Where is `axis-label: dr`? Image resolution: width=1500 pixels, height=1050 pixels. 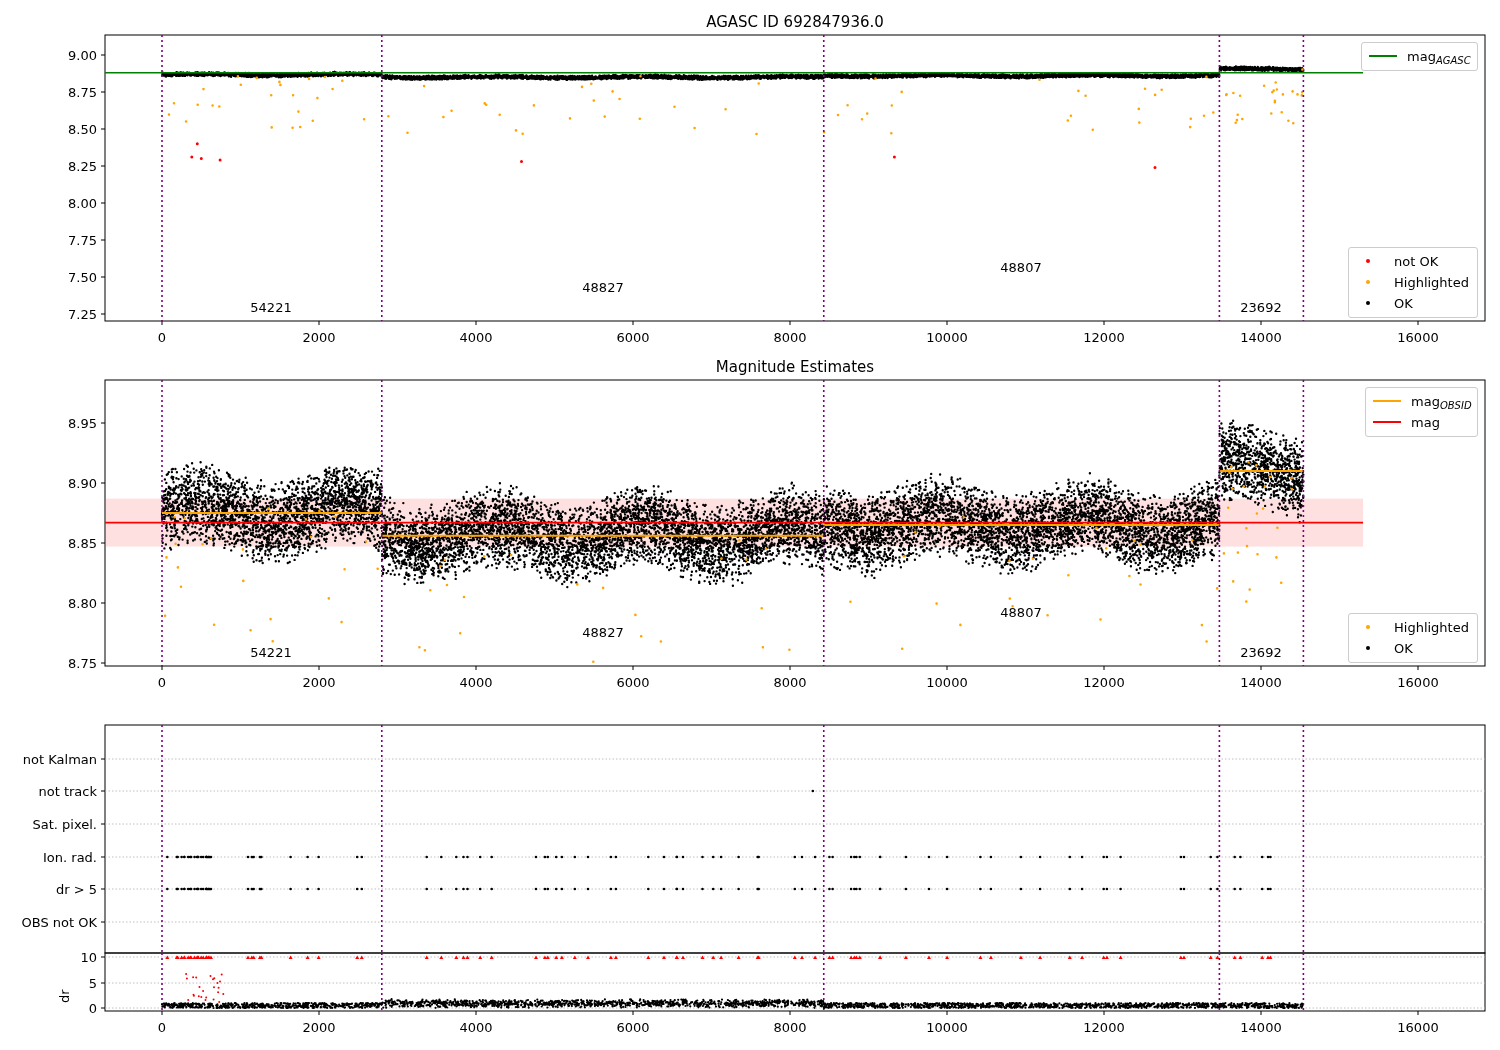 axis-label: dr is located at coordinates (64, 996).